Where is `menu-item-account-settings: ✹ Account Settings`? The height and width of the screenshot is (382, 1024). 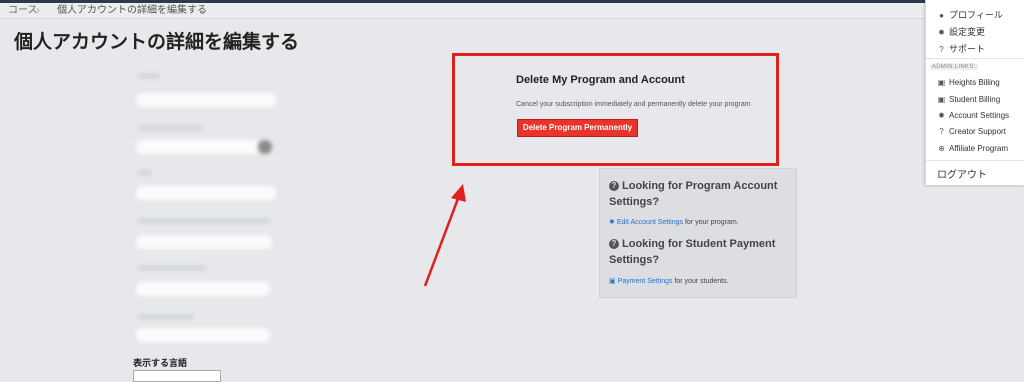
menu-item-account-settings: ✹ Account Settings is located at coordinates (973, 115).